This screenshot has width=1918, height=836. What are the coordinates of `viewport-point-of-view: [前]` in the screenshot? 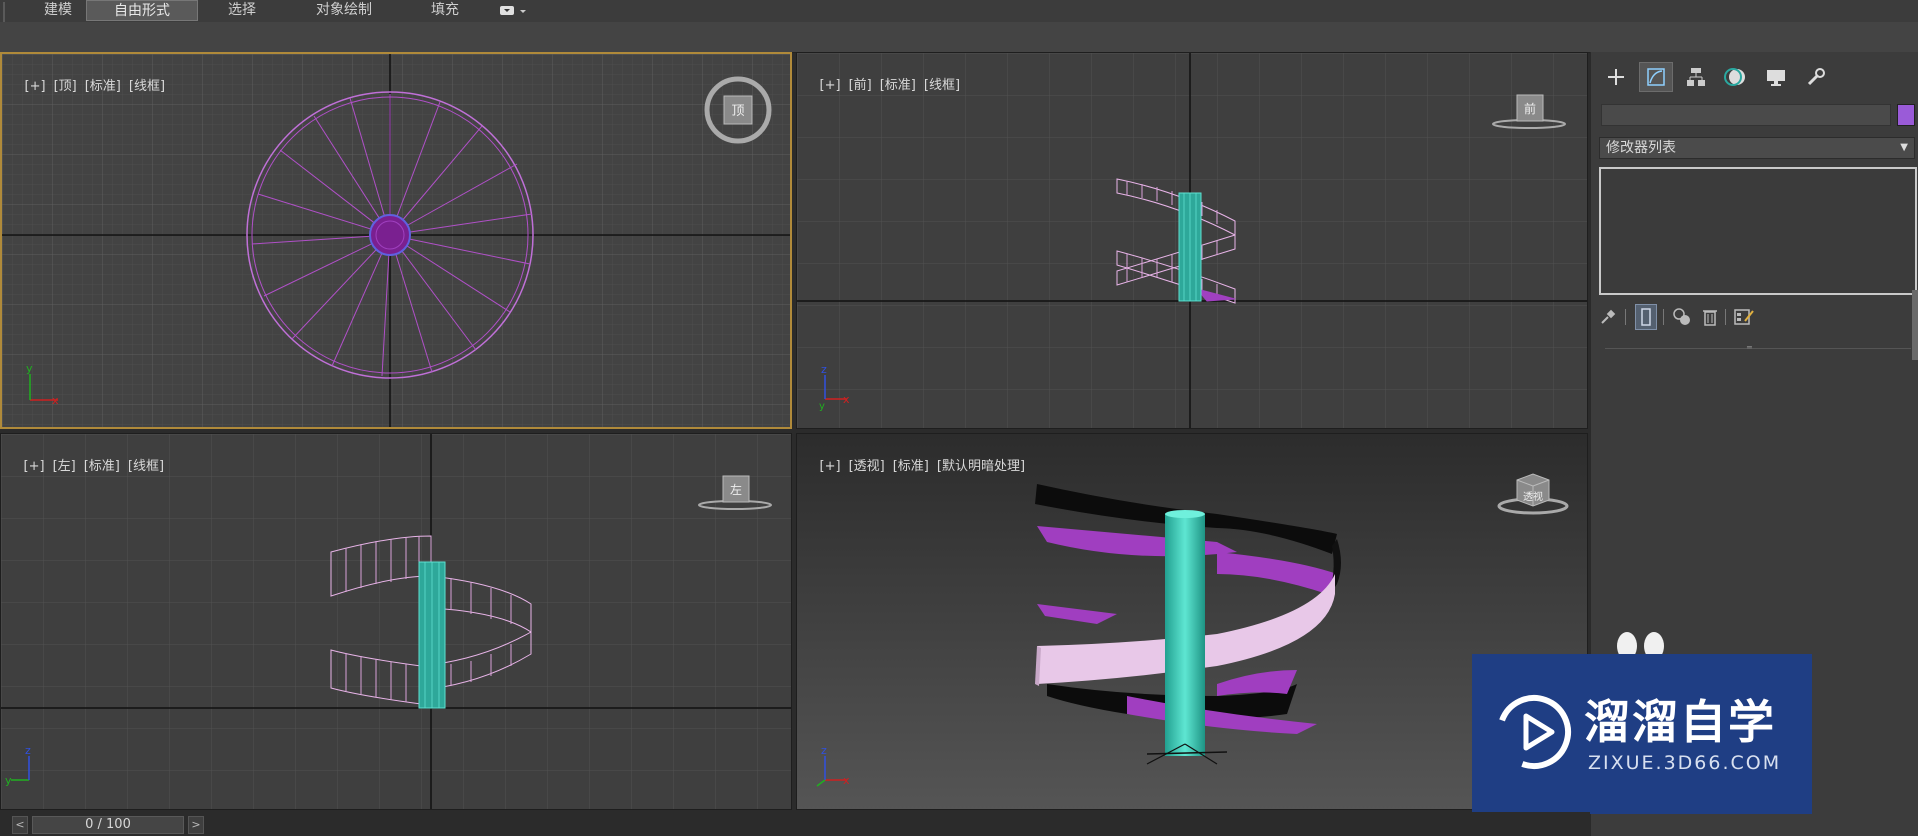 It's located at (860, 85).